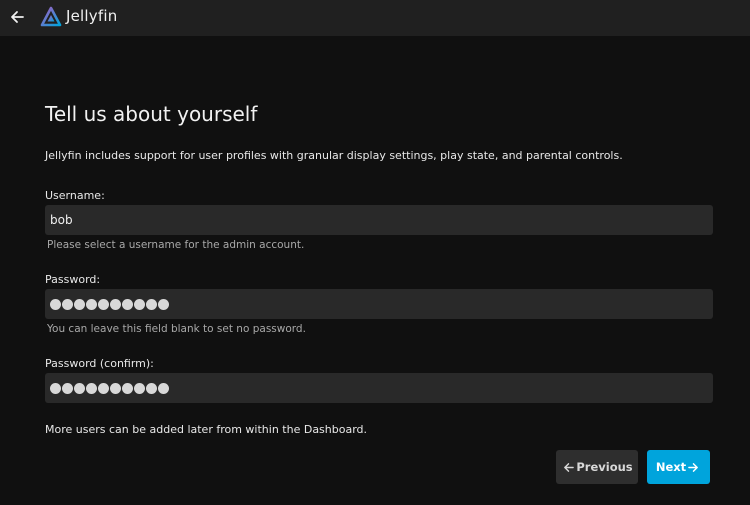 The width and height of the screenshot is (750, 505). What do you see at coordinates (379, 220) in the screenshot?
I see `username-field: bob` at bounding box center [379, 220].